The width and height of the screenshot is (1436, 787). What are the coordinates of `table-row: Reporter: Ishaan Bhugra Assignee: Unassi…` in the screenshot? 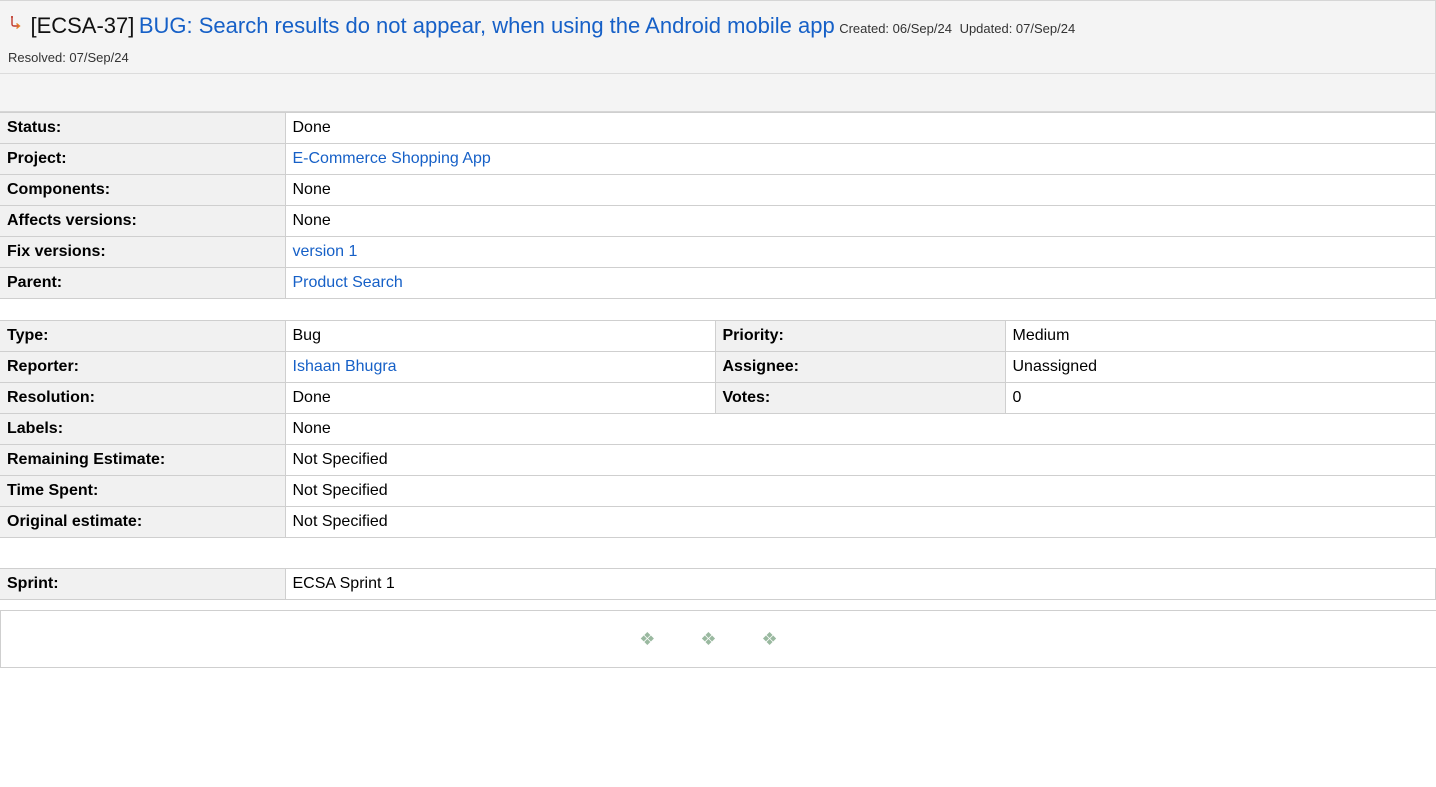 It's located at (718, 367).